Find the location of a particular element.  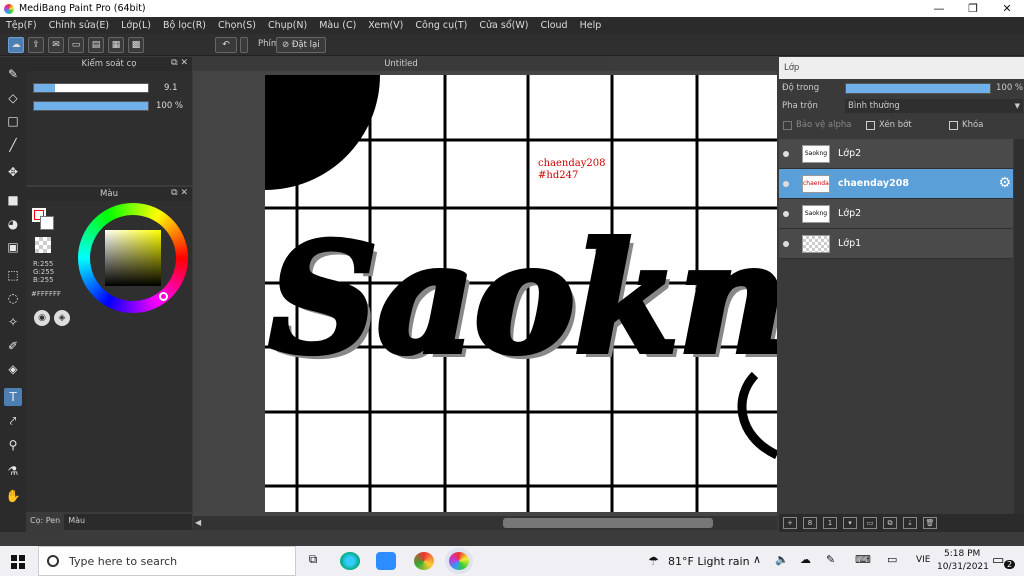

share-icon: ⇪ is located at coordinates (36, 45).